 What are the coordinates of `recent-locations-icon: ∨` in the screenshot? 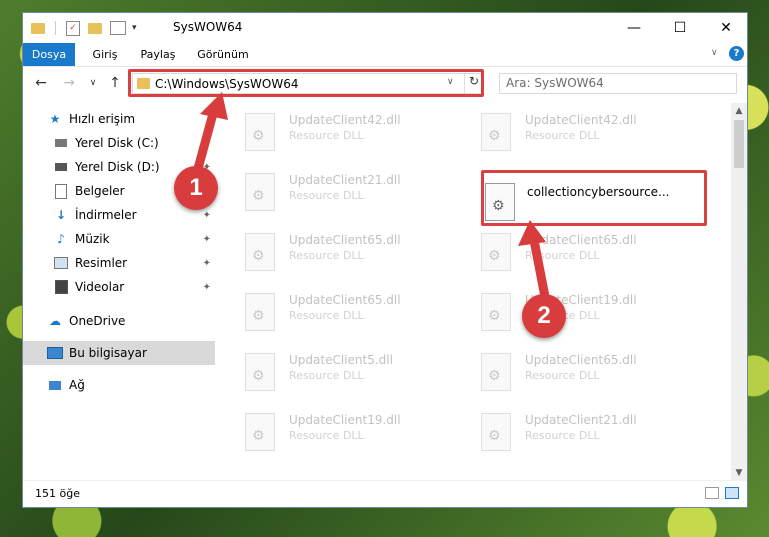 It's located at (93, 83).